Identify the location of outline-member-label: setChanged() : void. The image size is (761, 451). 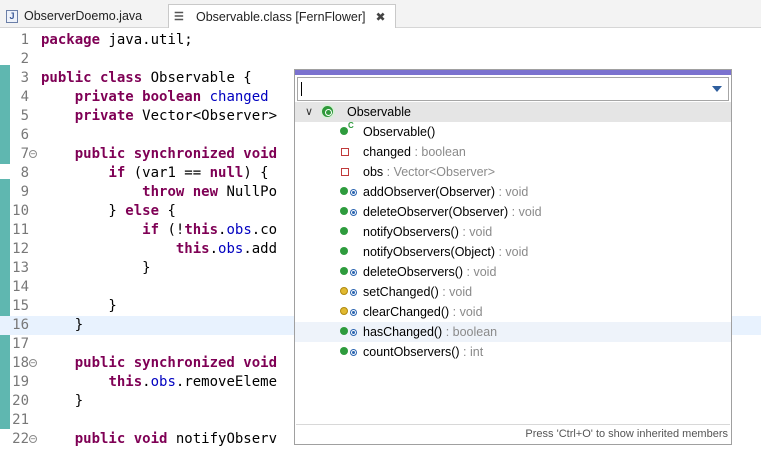
(417, 292).